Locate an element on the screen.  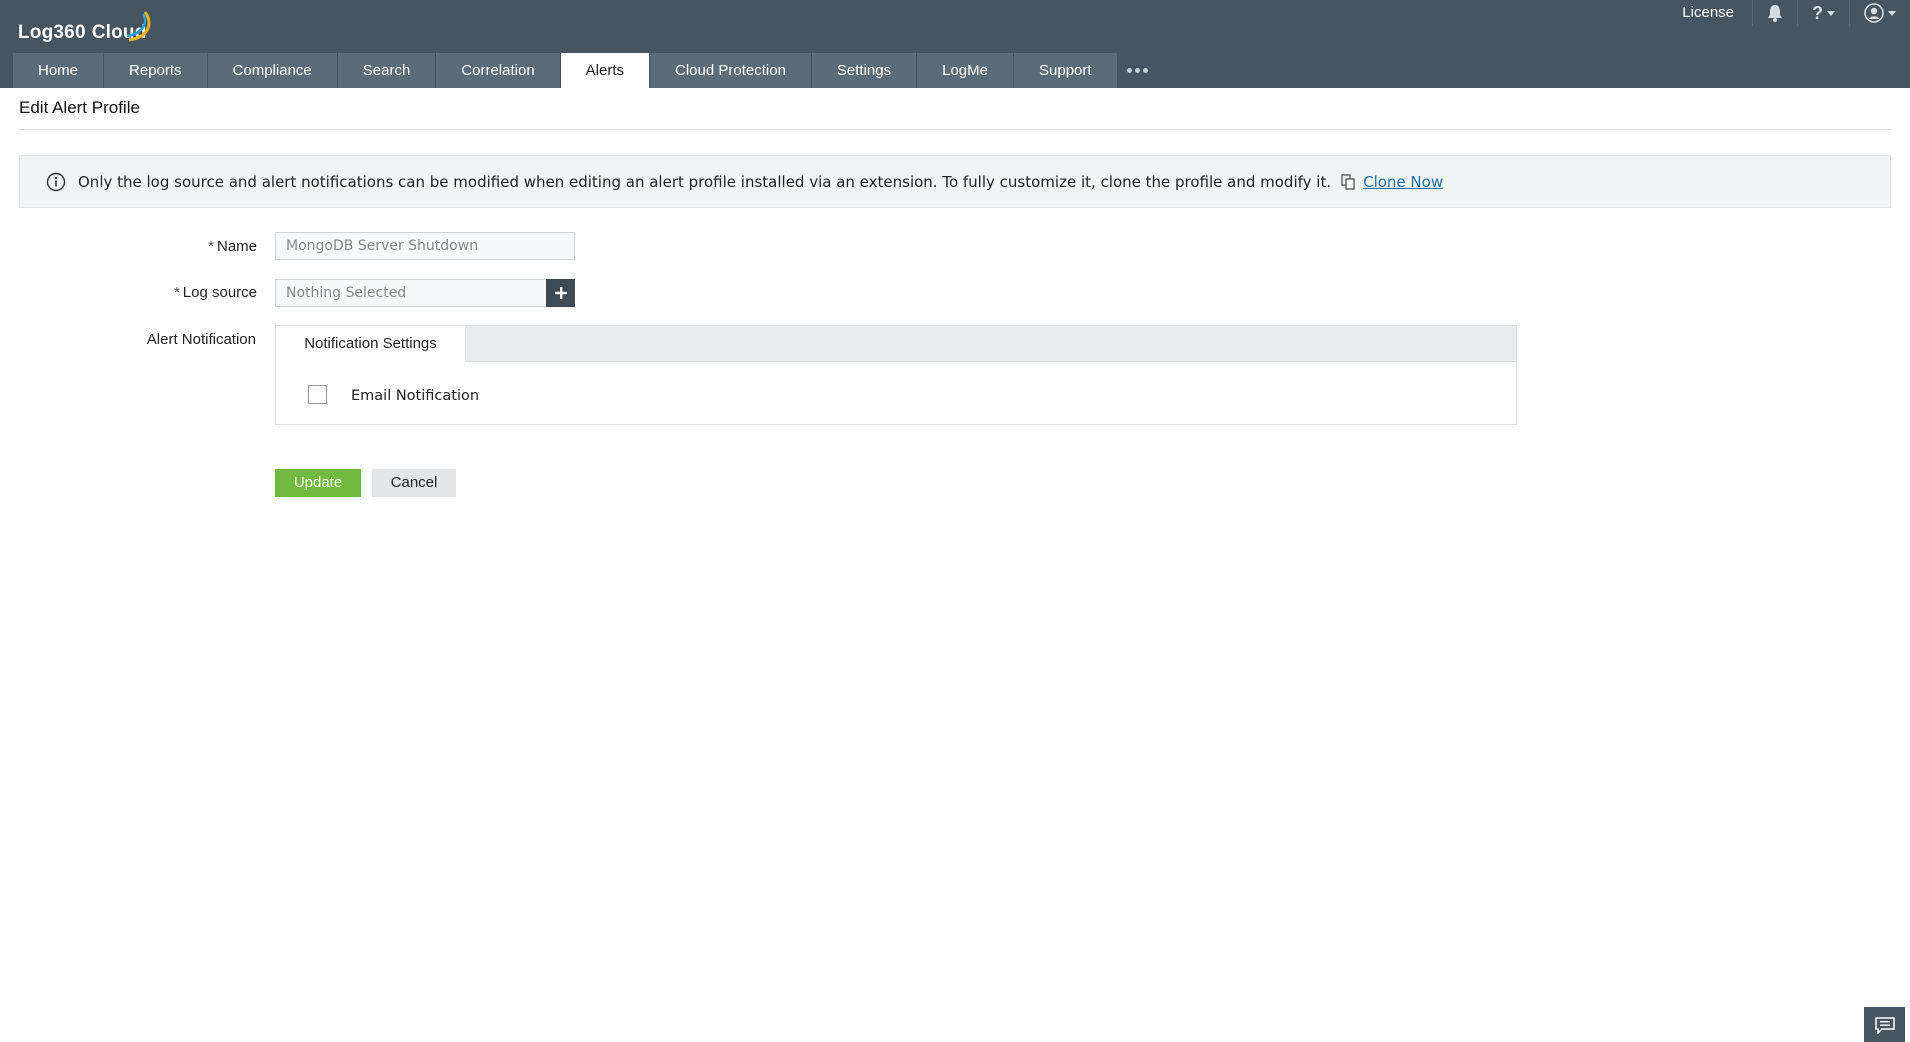
help-menu-button: ? is located at coordinates (1824, 13).